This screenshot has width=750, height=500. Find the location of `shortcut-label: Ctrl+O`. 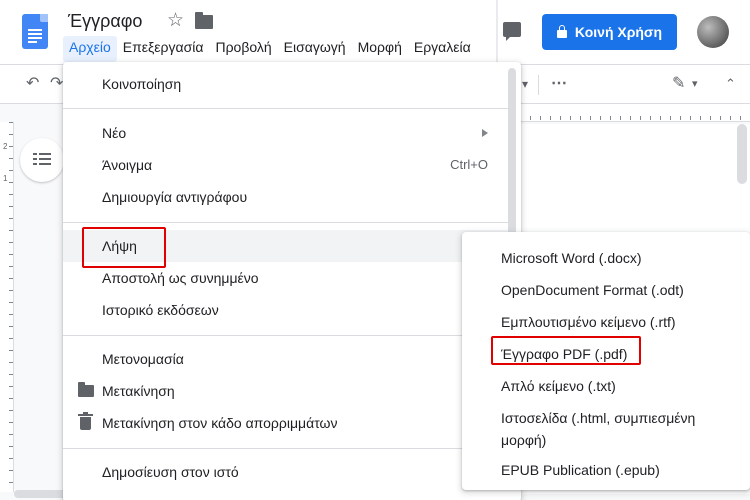

shortcut-label: Ctrl+O is located at coordinates (469, 164).